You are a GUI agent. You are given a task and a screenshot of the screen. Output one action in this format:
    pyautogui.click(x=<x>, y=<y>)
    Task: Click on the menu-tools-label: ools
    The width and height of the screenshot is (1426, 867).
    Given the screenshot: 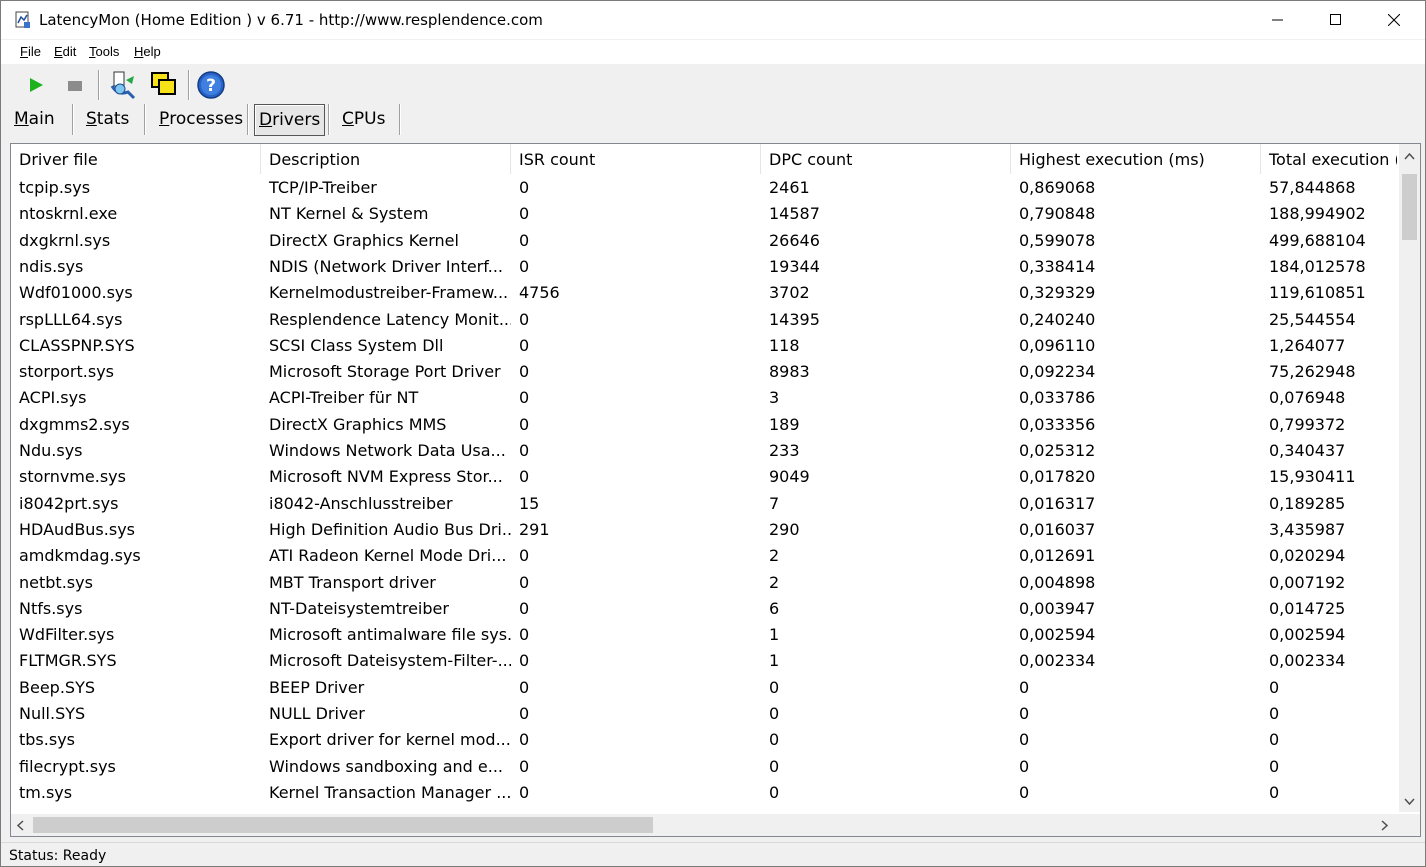 What is the action you would take?
    pyautogui.click(x=107, y=51)
    